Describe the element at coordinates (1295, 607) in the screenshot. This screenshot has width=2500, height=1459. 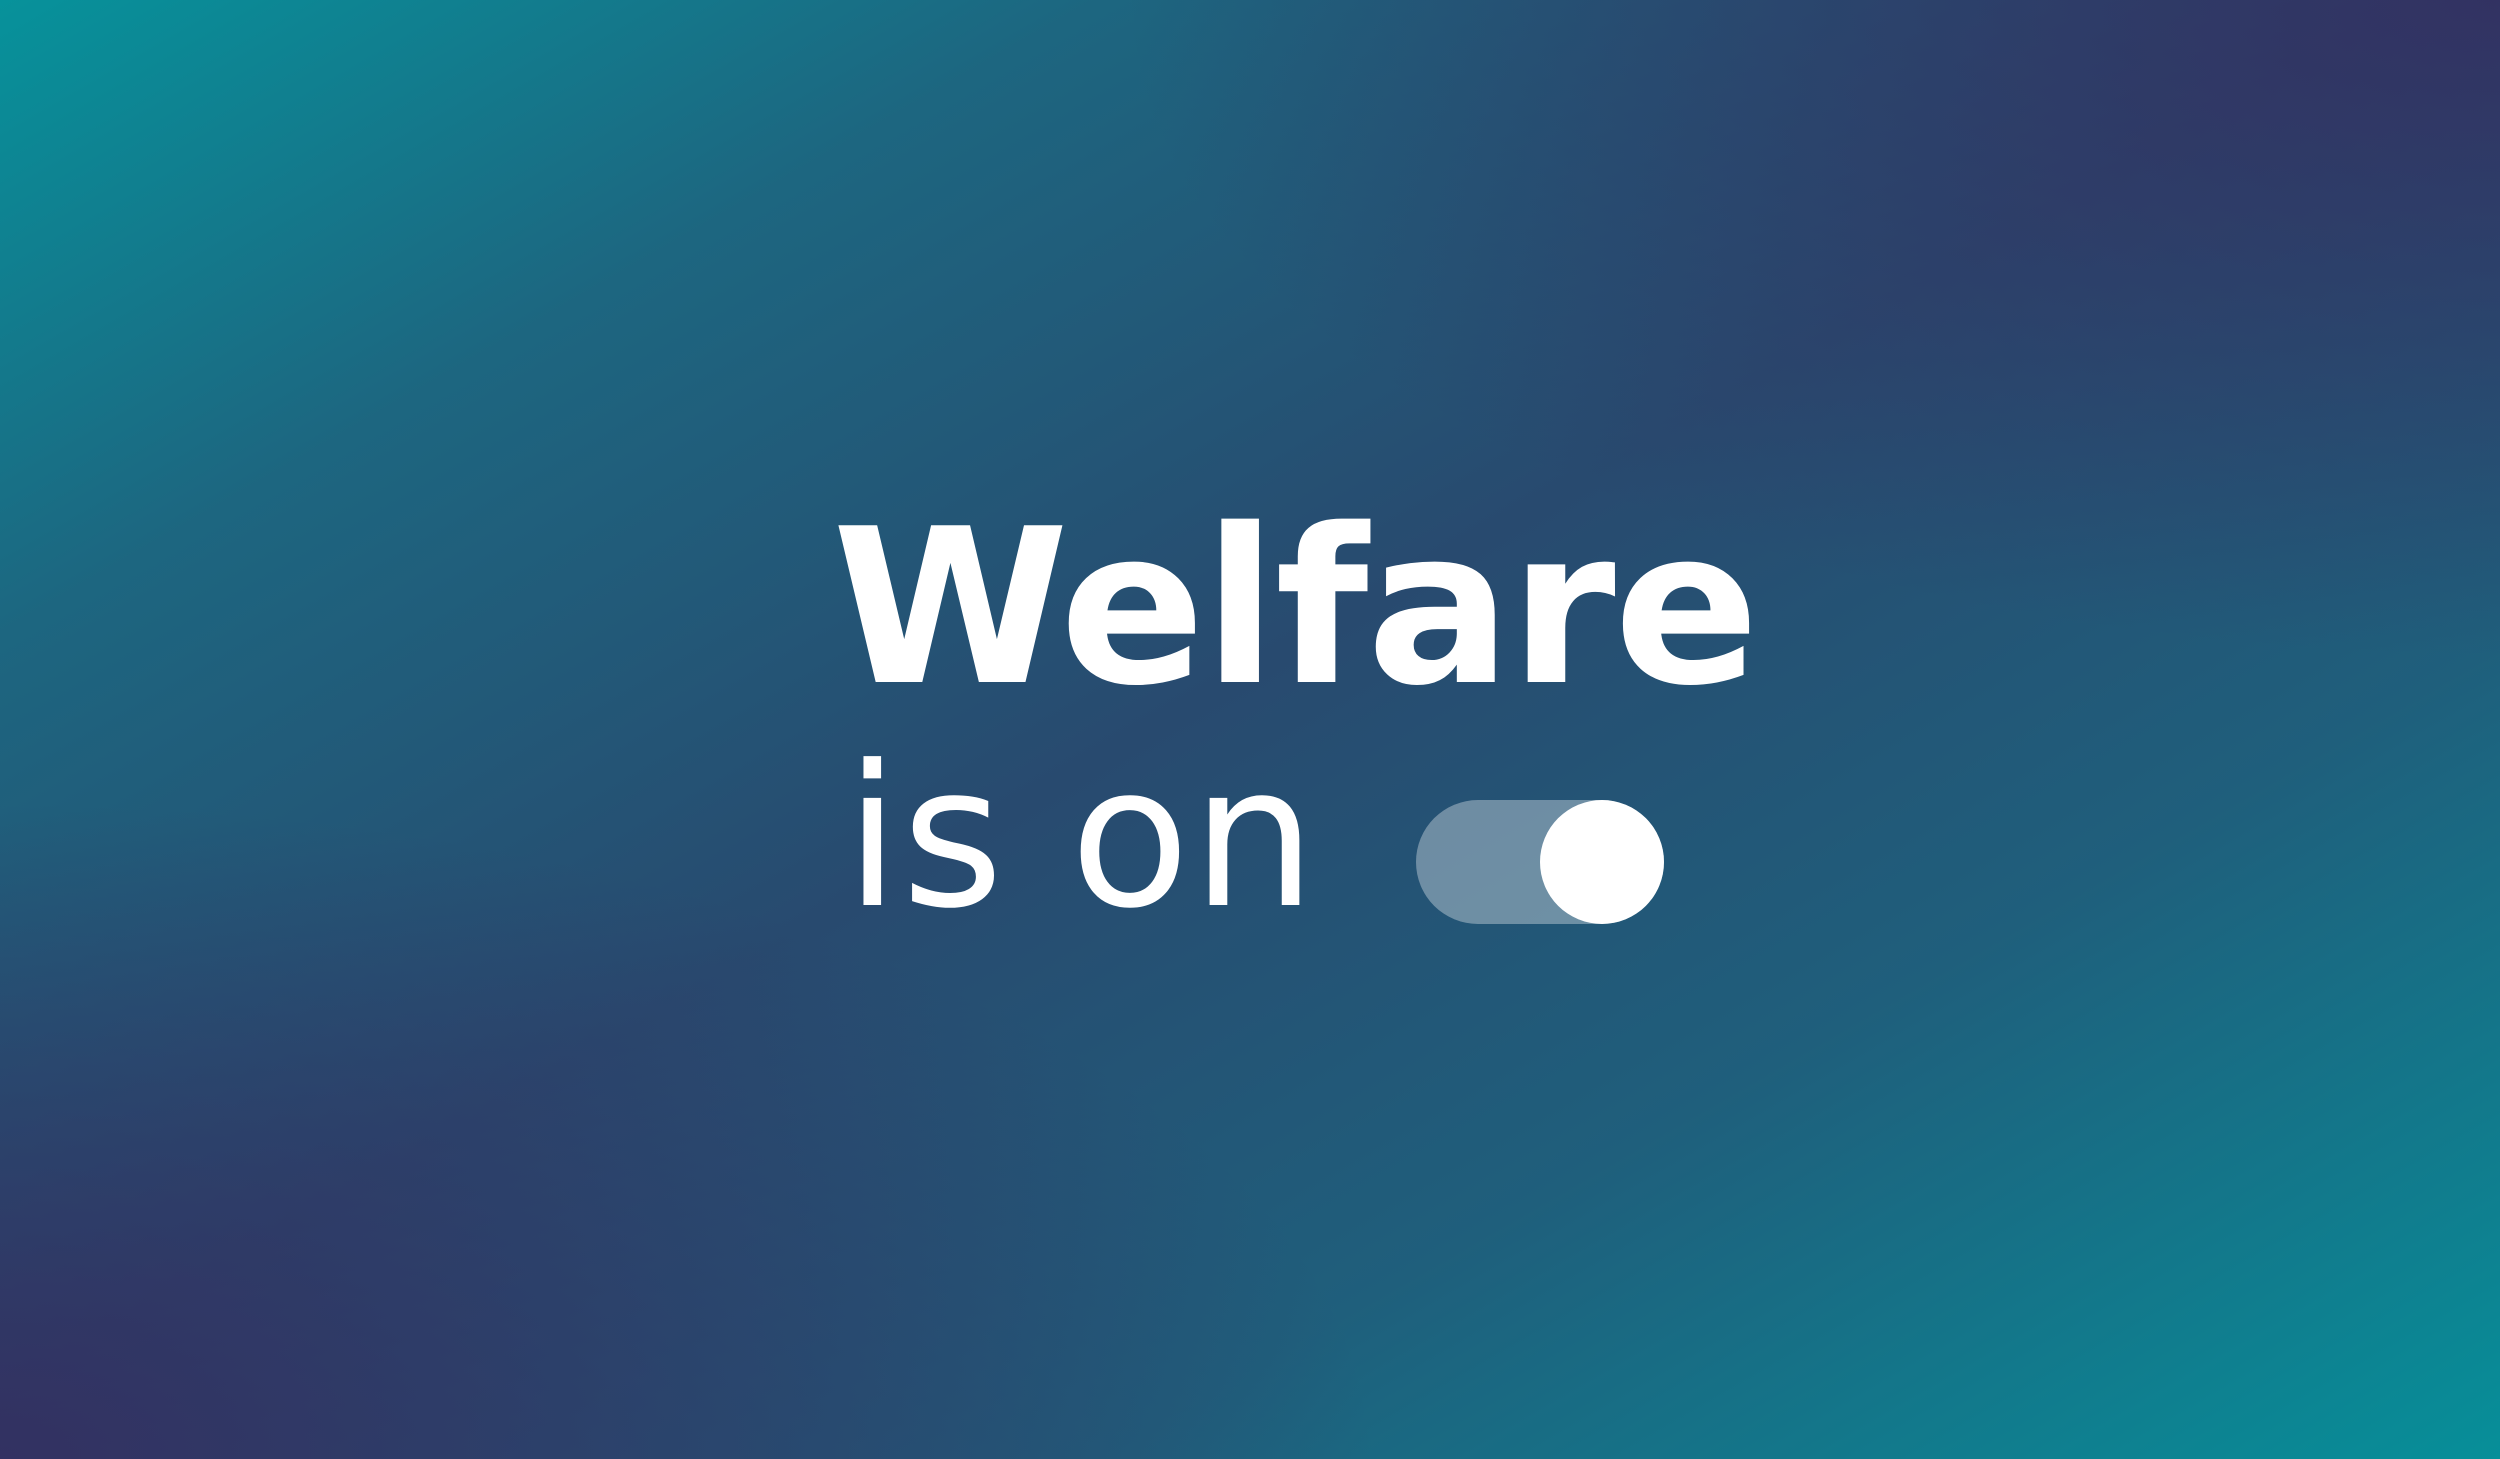
I see `headline-title: Welfare` at that location.